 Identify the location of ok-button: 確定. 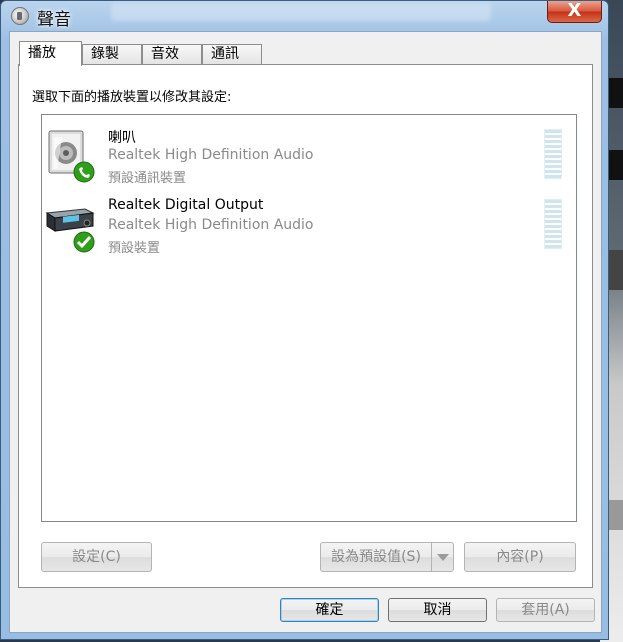
(329, 610).